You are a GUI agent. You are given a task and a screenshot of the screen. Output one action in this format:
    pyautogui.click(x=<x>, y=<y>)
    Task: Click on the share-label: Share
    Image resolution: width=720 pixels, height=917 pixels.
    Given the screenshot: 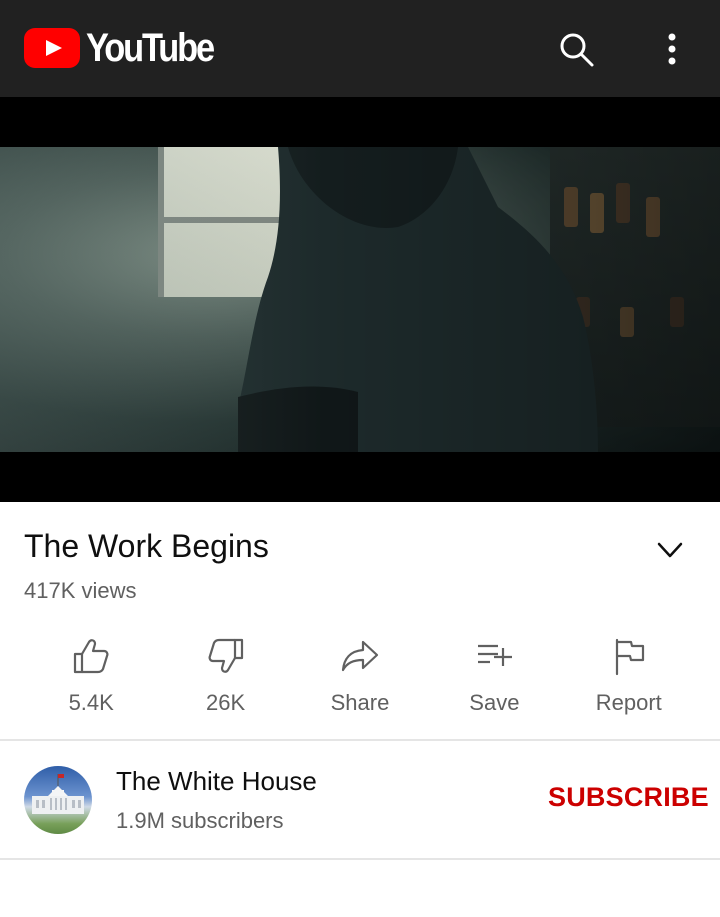 What is the action you would take?
    pyautogui.click(x=360, y=702)
    